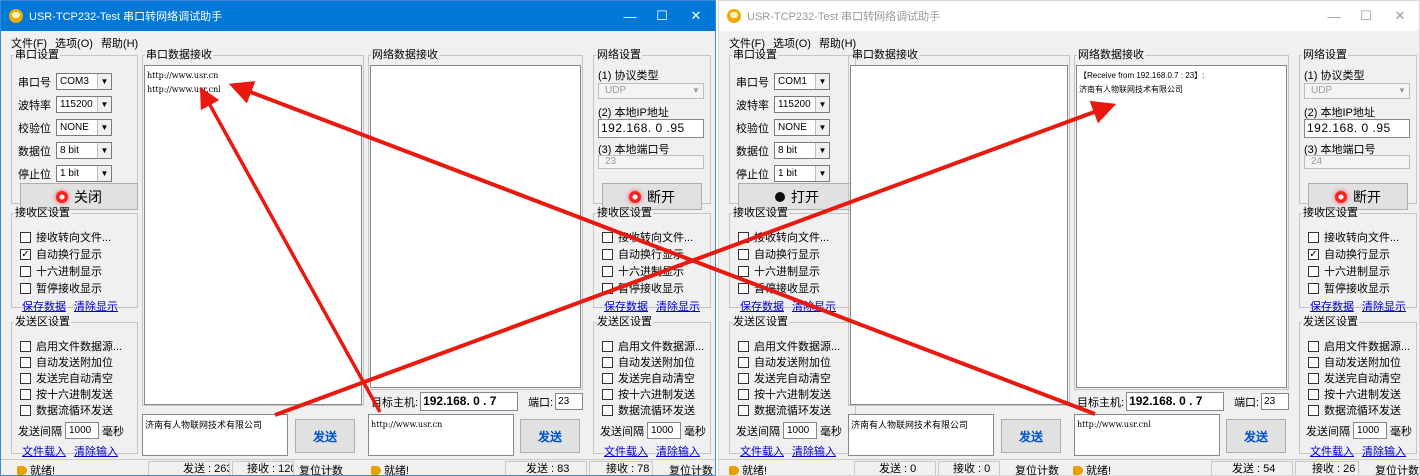  Describe the element at coordinates (61, 254) in the screenshot. I see `auto-wrap-checkbox: ✓ 自动换行显示` at that location.